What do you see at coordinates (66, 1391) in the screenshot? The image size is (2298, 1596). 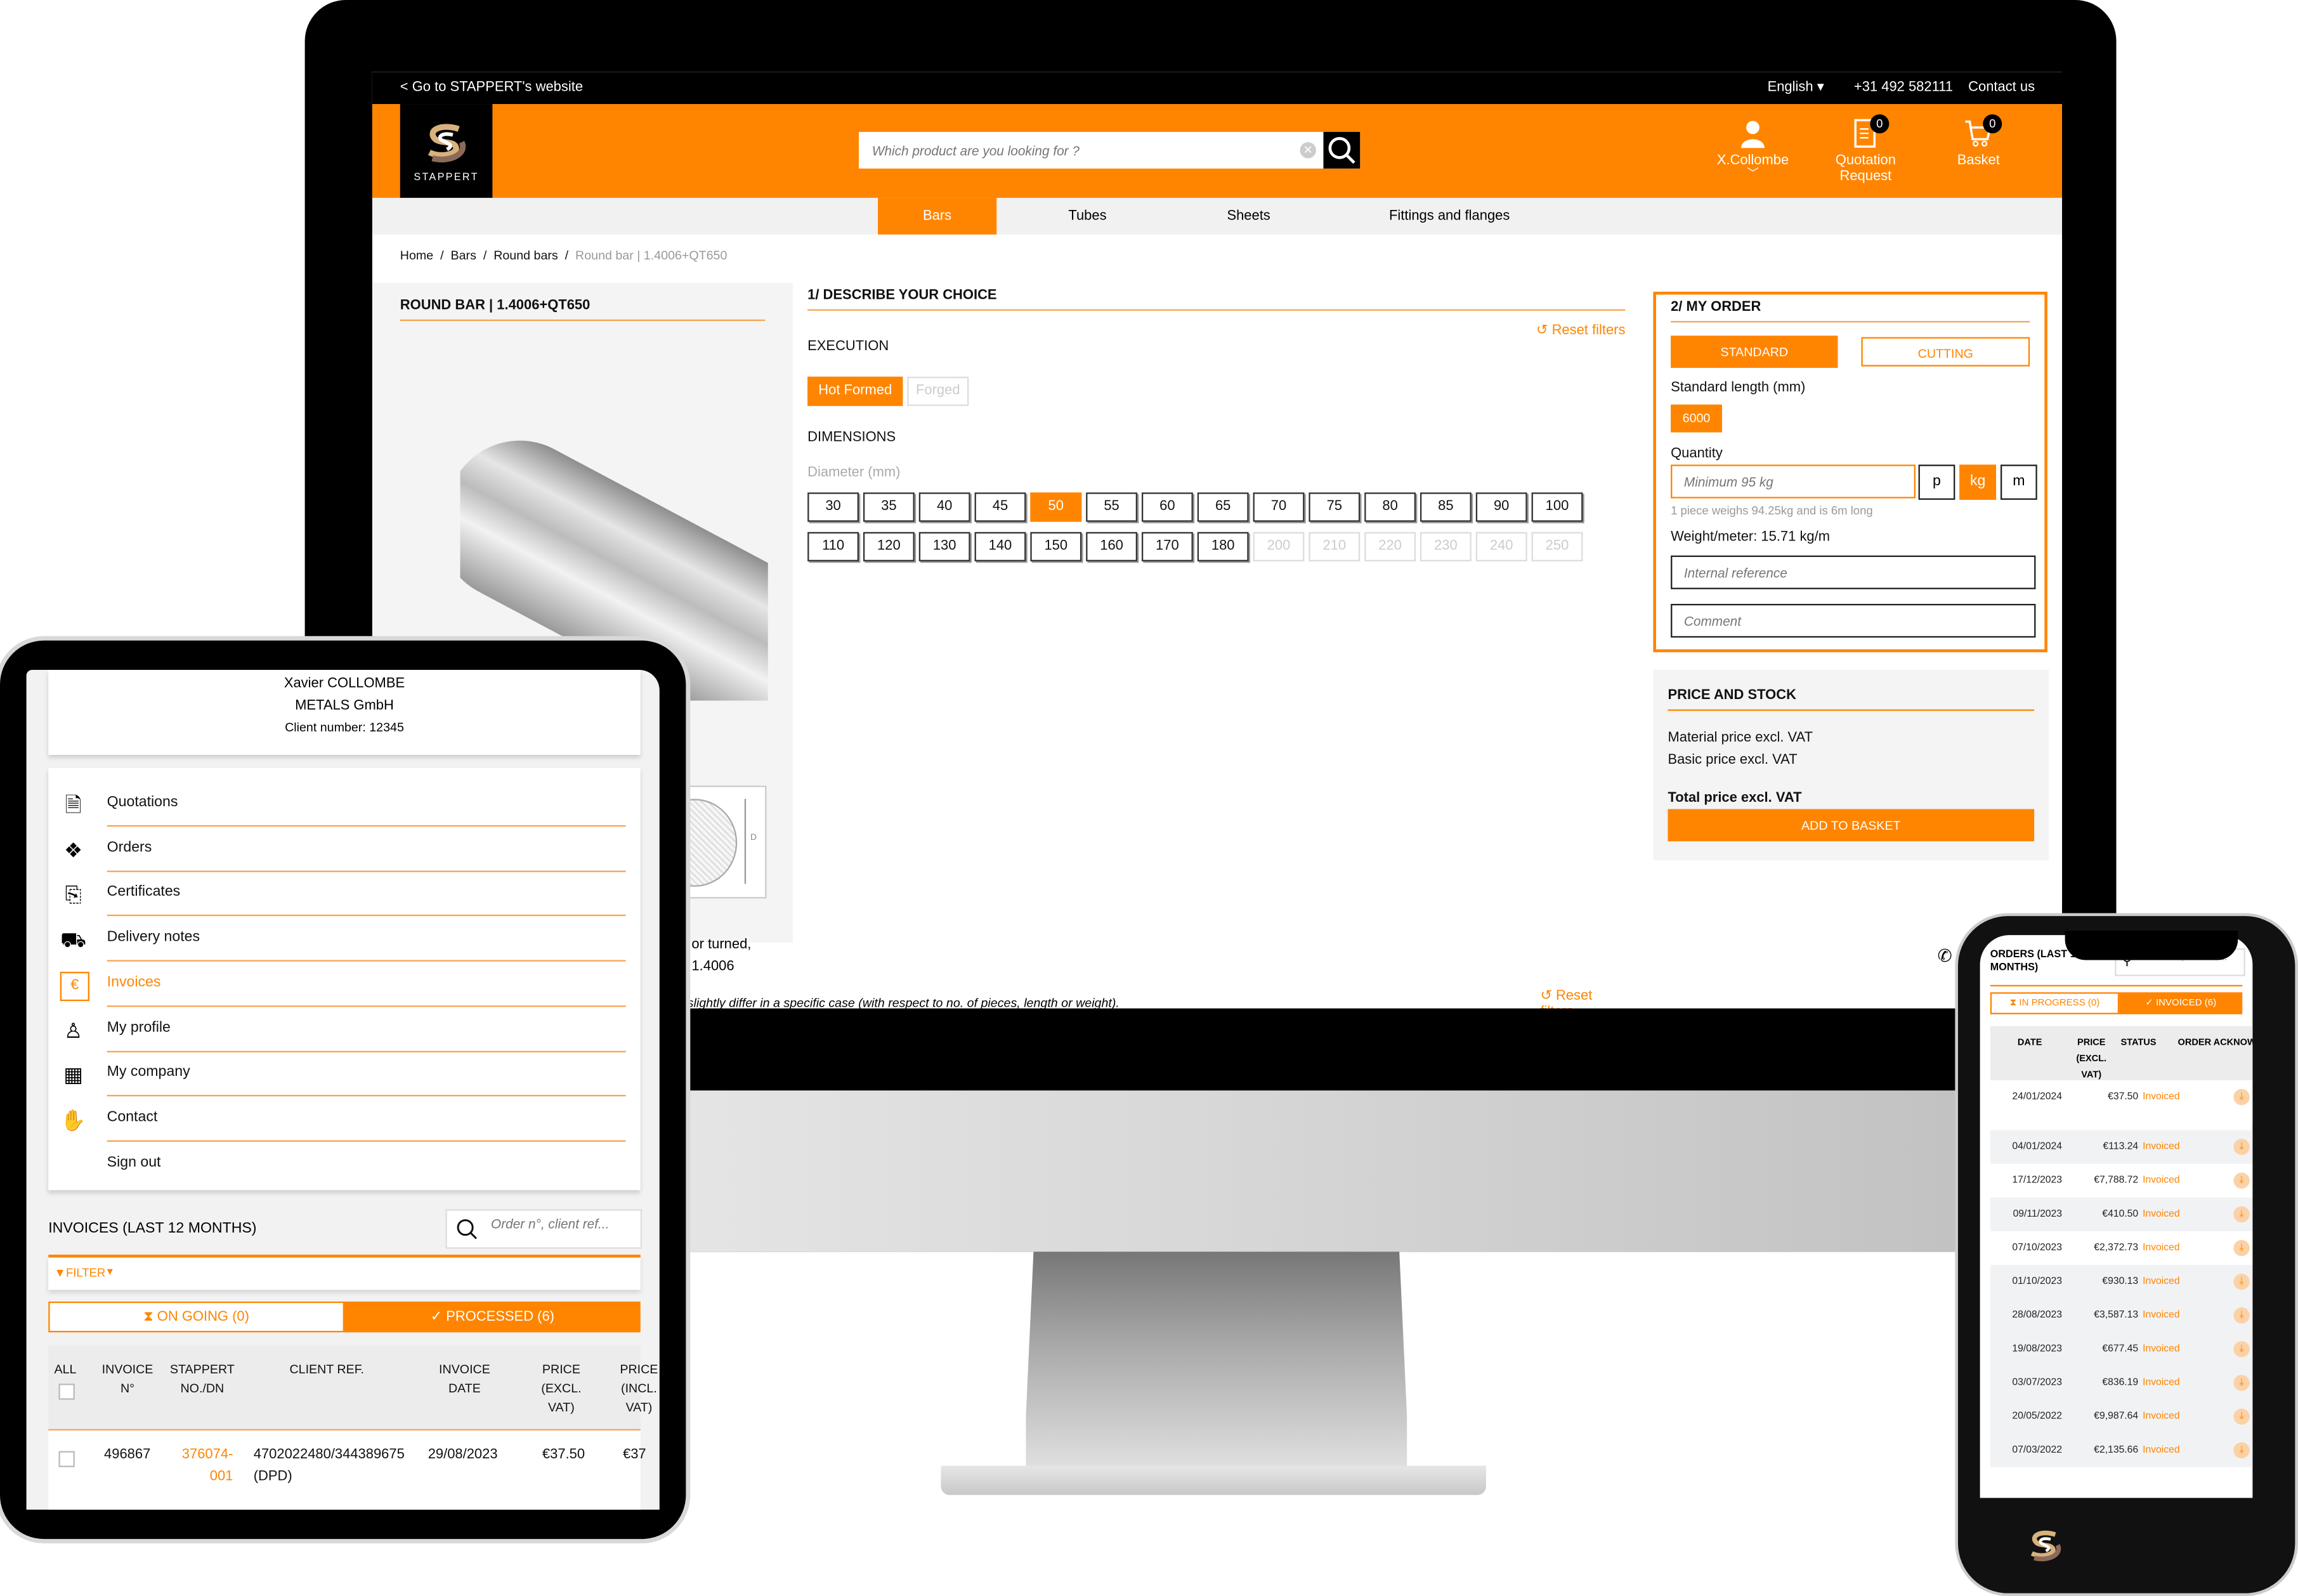 I see `select-all-checkbox` at bounding box center [66, 1391].